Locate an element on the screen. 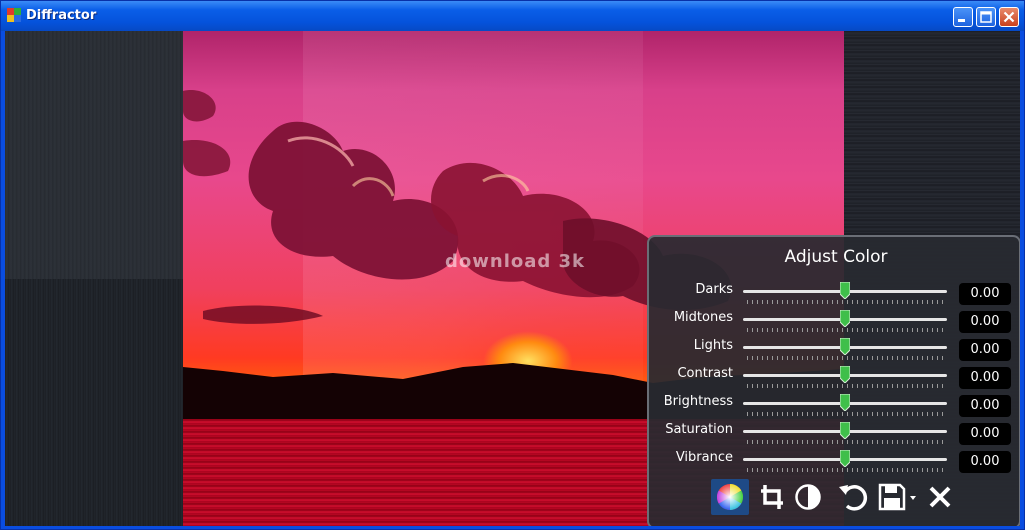 The height and width of the screenshot is (530, 1025). slider-label: Midtones is located at coordinates (703, 317).